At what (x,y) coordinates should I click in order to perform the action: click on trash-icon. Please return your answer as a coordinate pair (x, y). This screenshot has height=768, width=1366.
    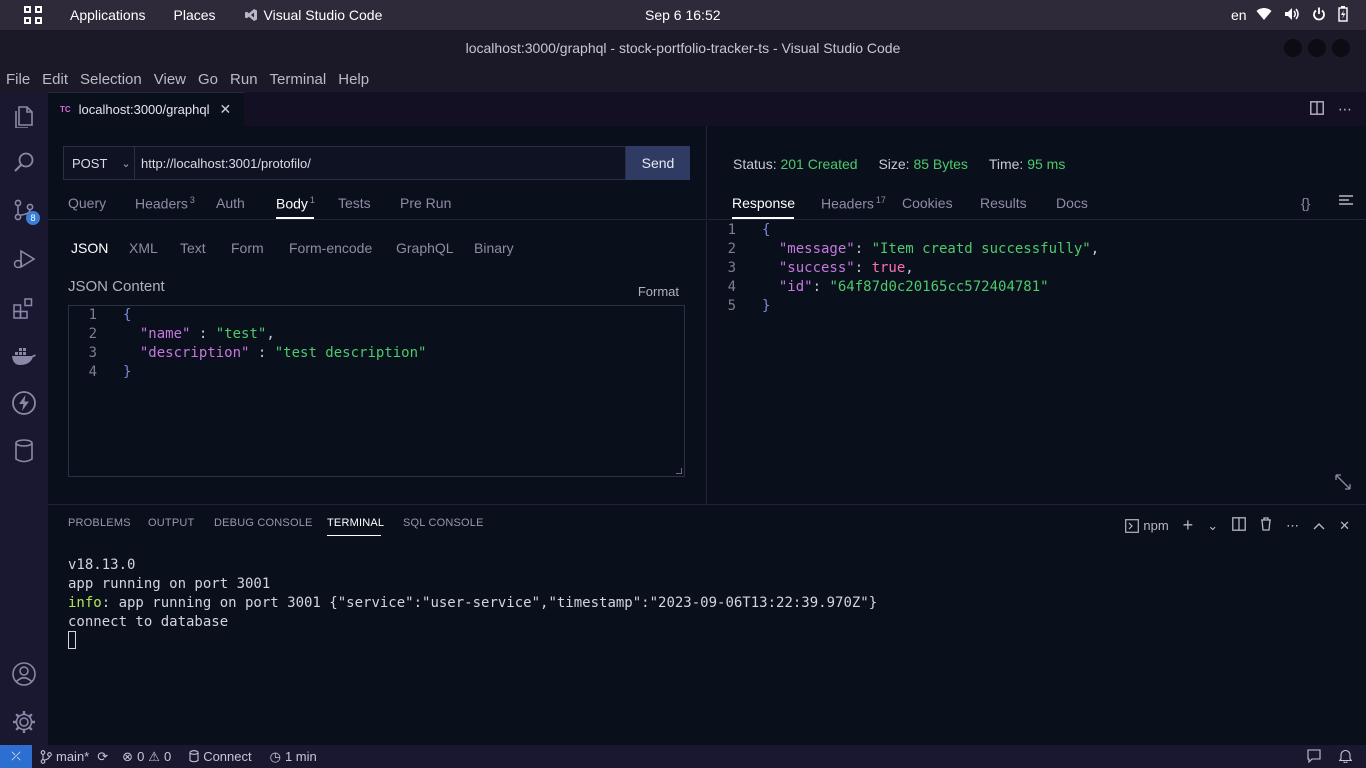
    Looking at the image, I should click on (1266, 525).